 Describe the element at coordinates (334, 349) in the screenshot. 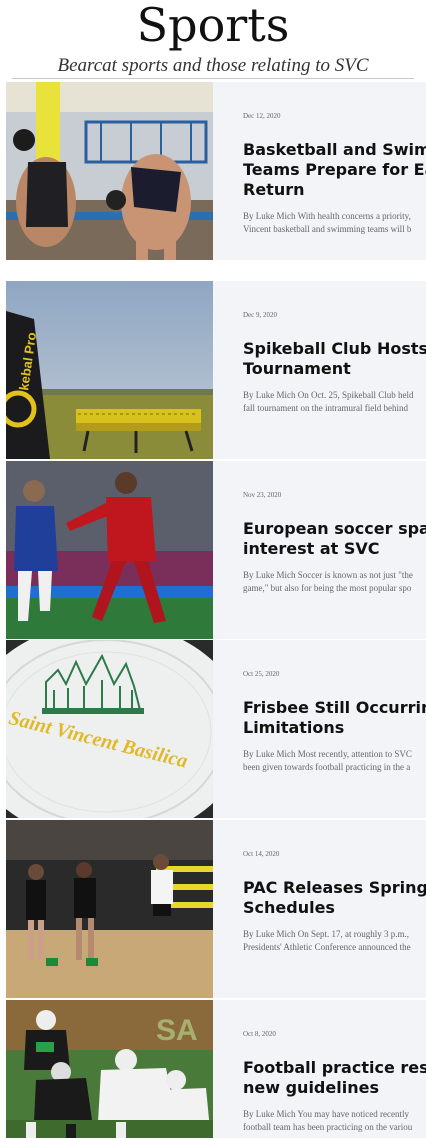

I see `headline-line: Spikeball Club Hosts An` at that location.